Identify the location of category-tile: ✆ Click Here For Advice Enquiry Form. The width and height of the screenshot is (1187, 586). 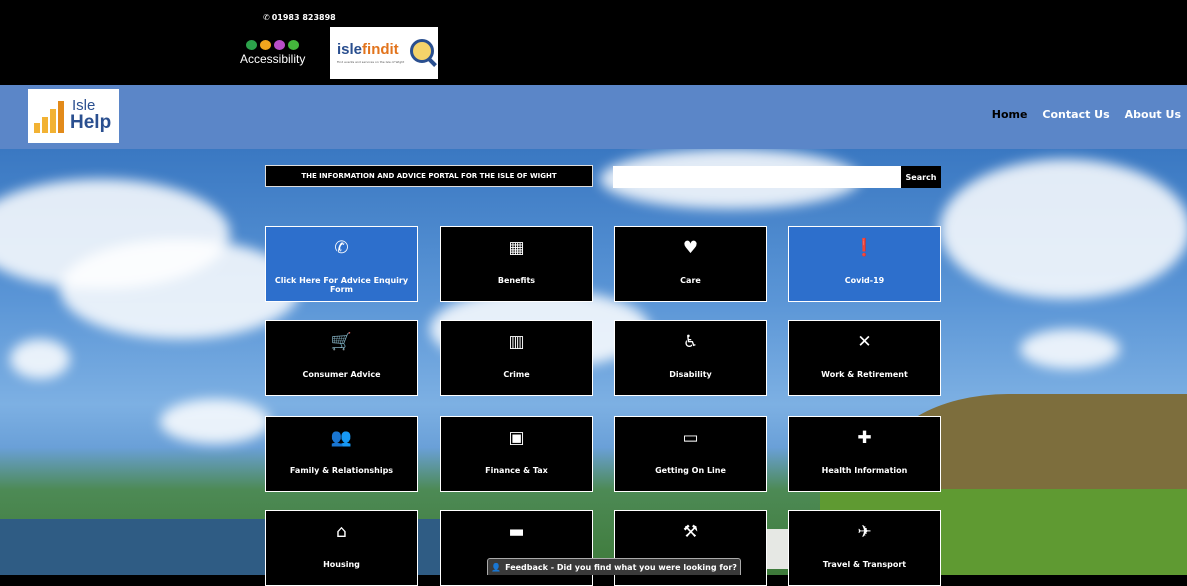
(341, 264).